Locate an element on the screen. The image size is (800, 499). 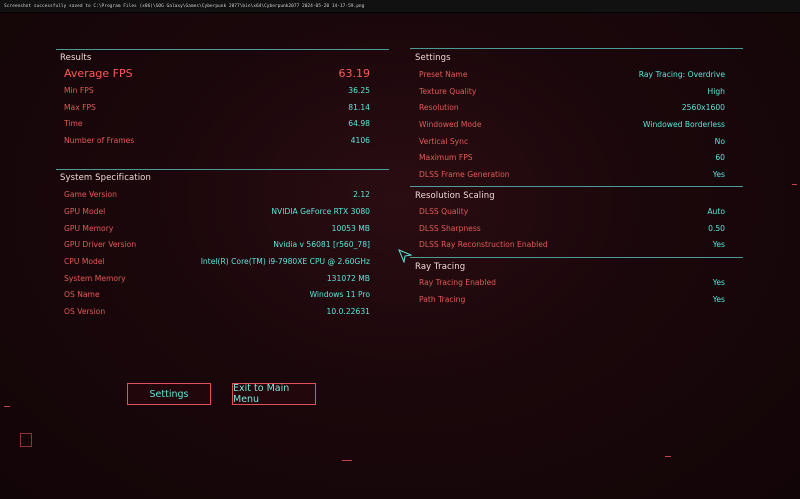
rt-enabled-value: Yes is located at coordinates (718, 282).